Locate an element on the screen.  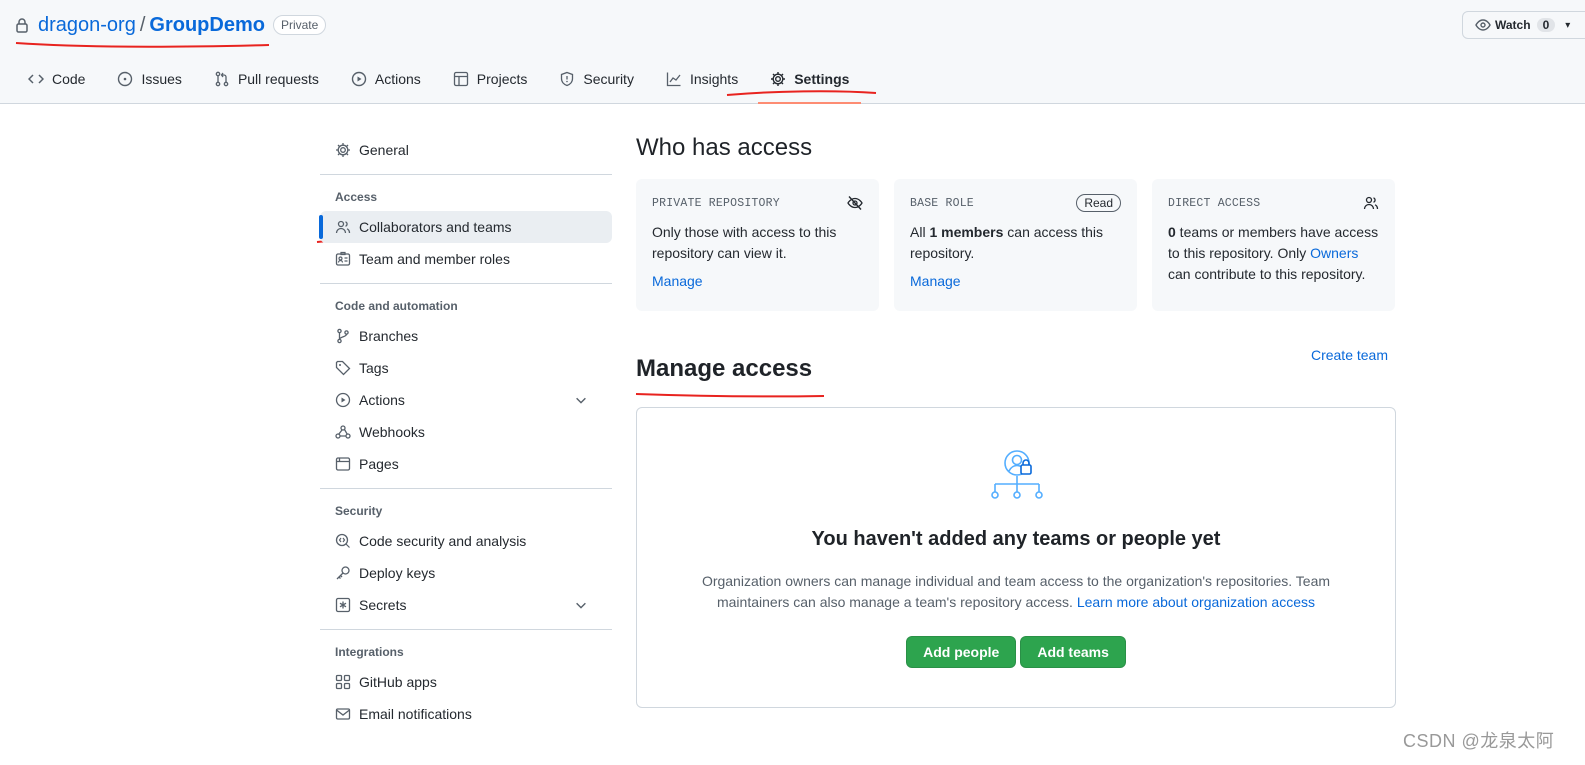
tab-label: Actions is located at coordinates (397, 79).